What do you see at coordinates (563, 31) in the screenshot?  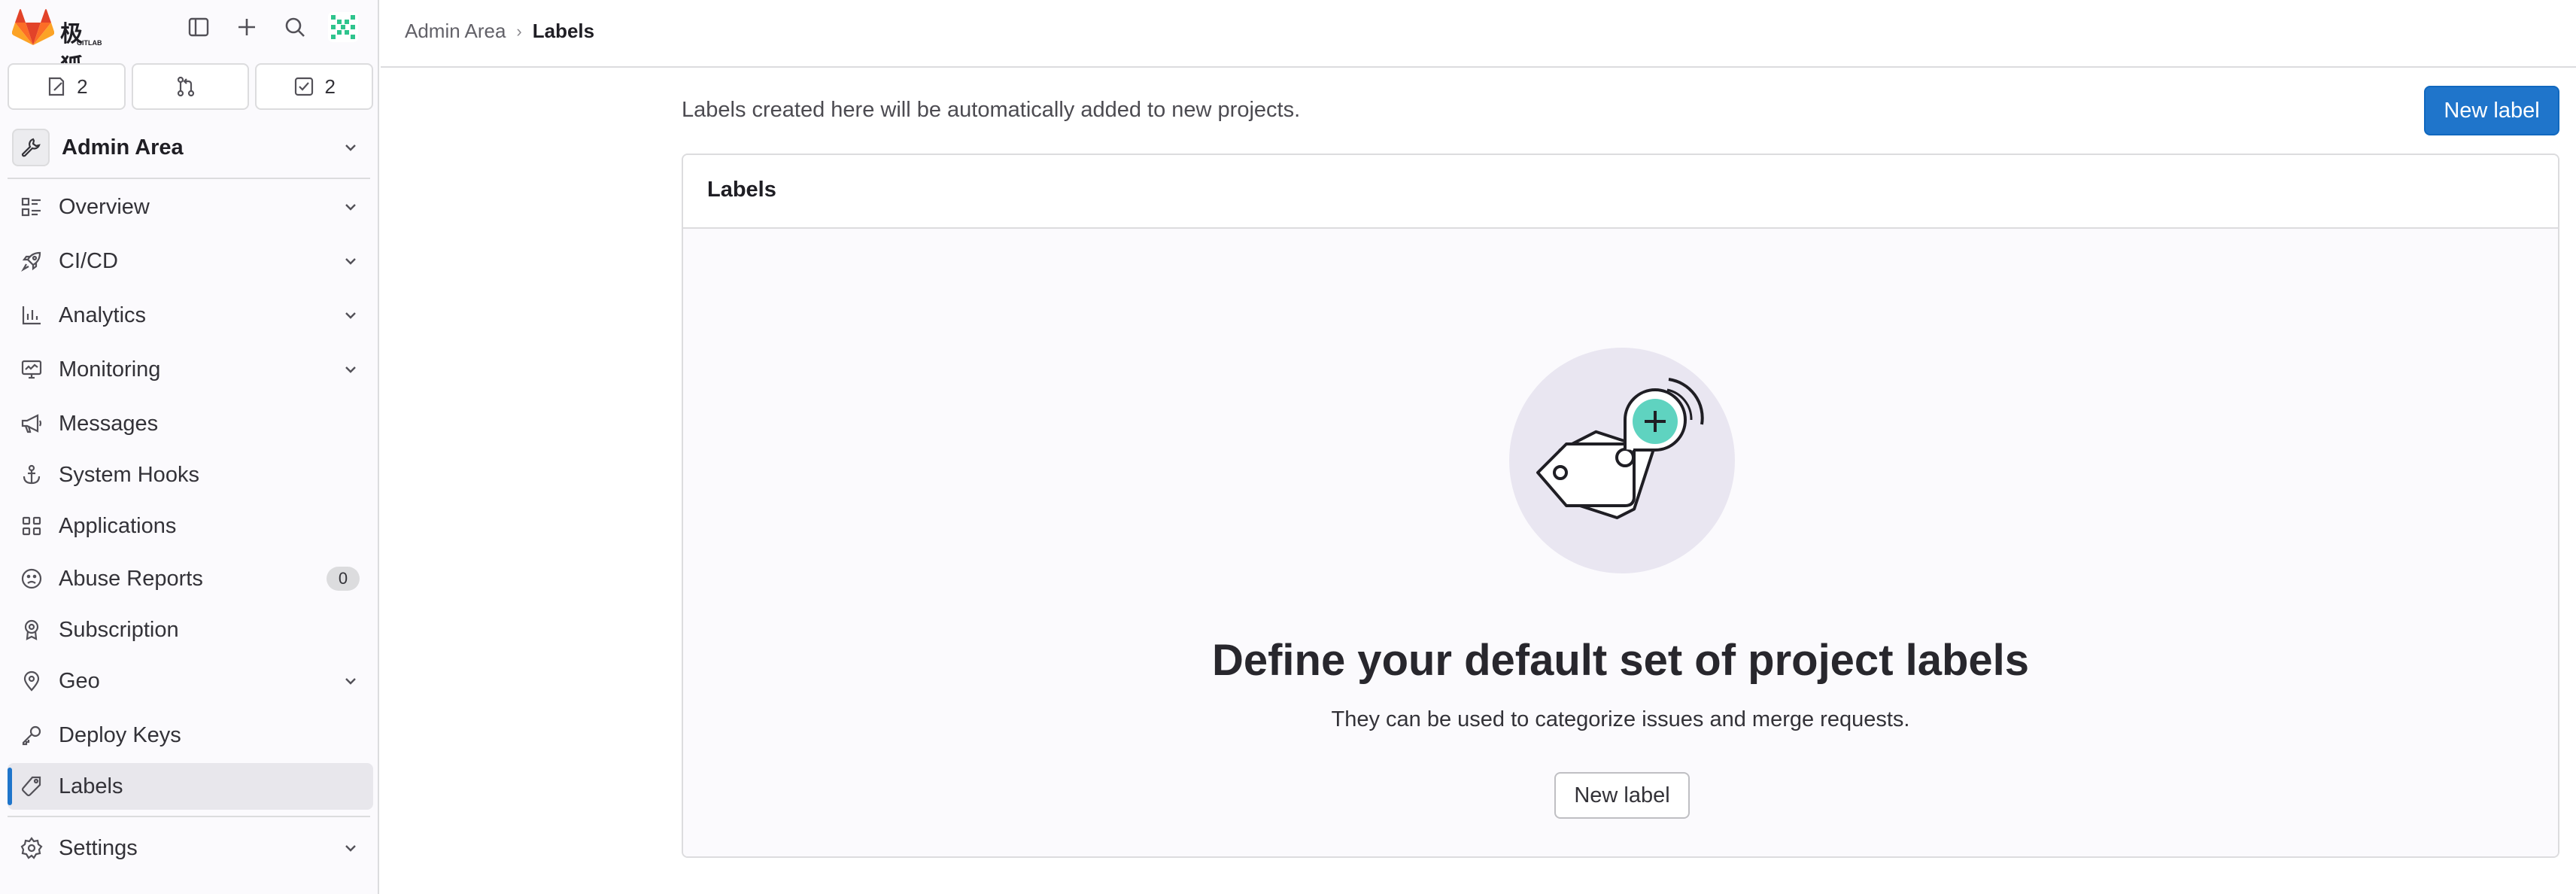 I see `breadcrumb-current: Labels` at bounding box center [563, 31].